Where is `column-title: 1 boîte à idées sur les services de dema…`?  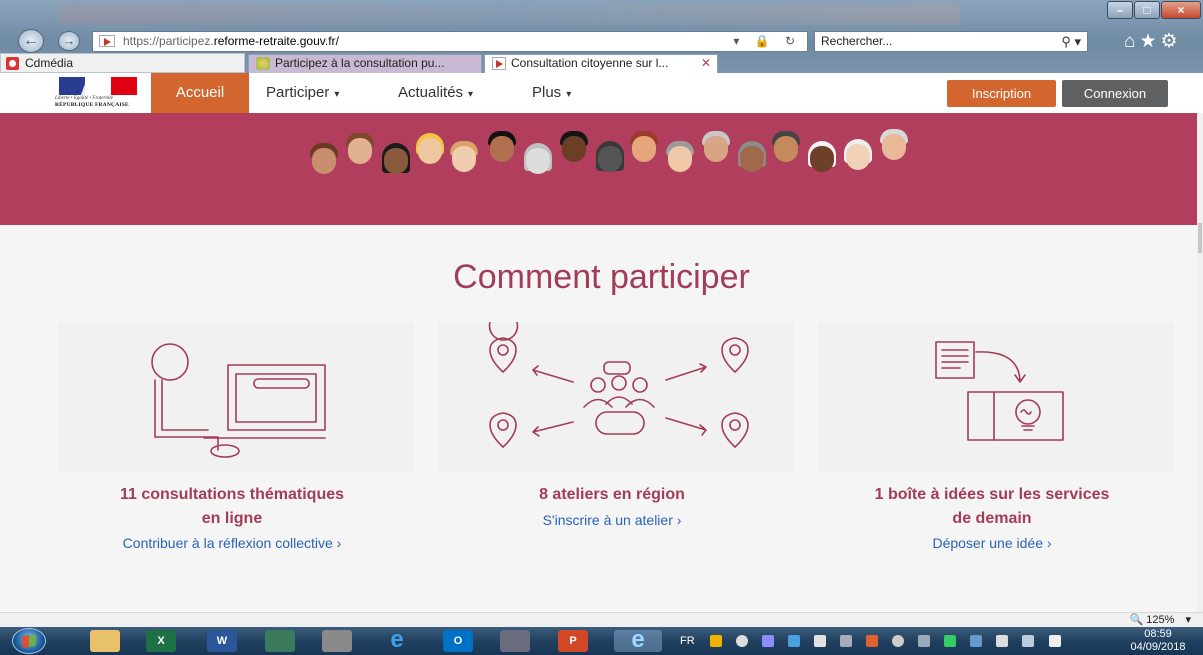
column-title: 1 boîte à idées sur les services de dema… is located at coordinates (992, 507).